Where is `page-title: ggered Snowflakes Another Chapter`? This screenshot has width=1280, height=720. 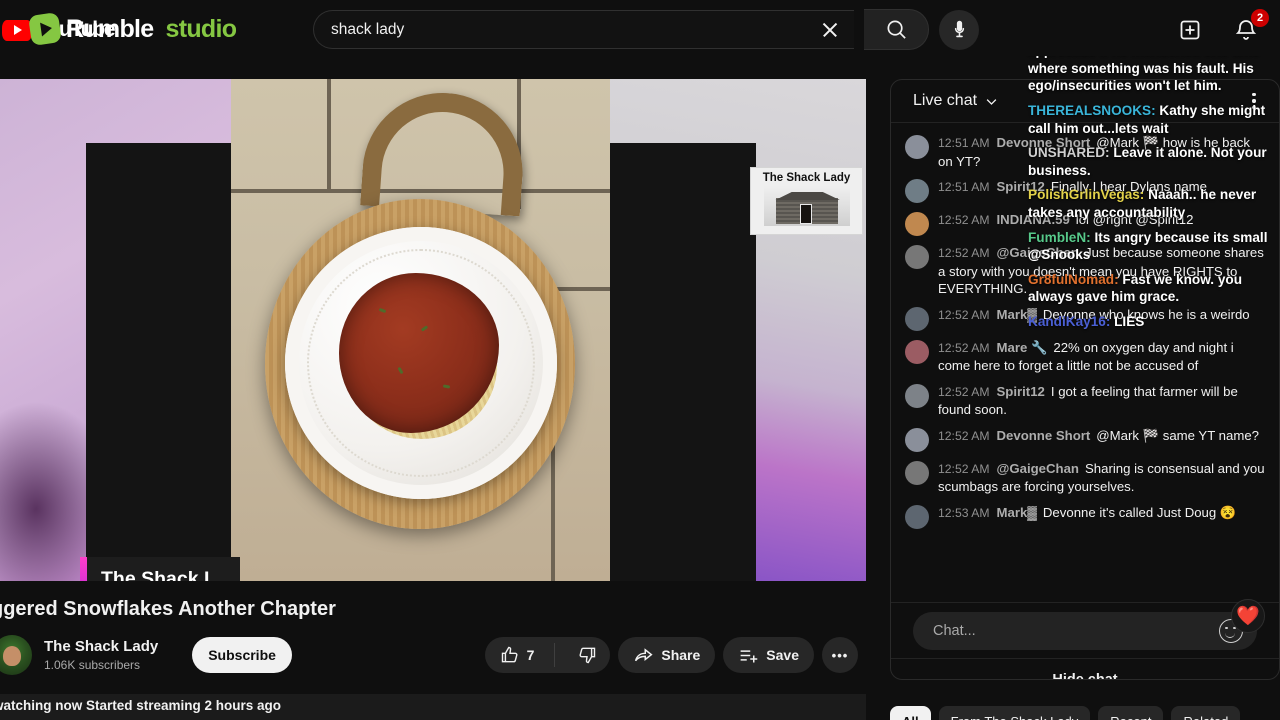 page-title: ggered Snowflakes Another Chapter is located at coordinates (168, 609).